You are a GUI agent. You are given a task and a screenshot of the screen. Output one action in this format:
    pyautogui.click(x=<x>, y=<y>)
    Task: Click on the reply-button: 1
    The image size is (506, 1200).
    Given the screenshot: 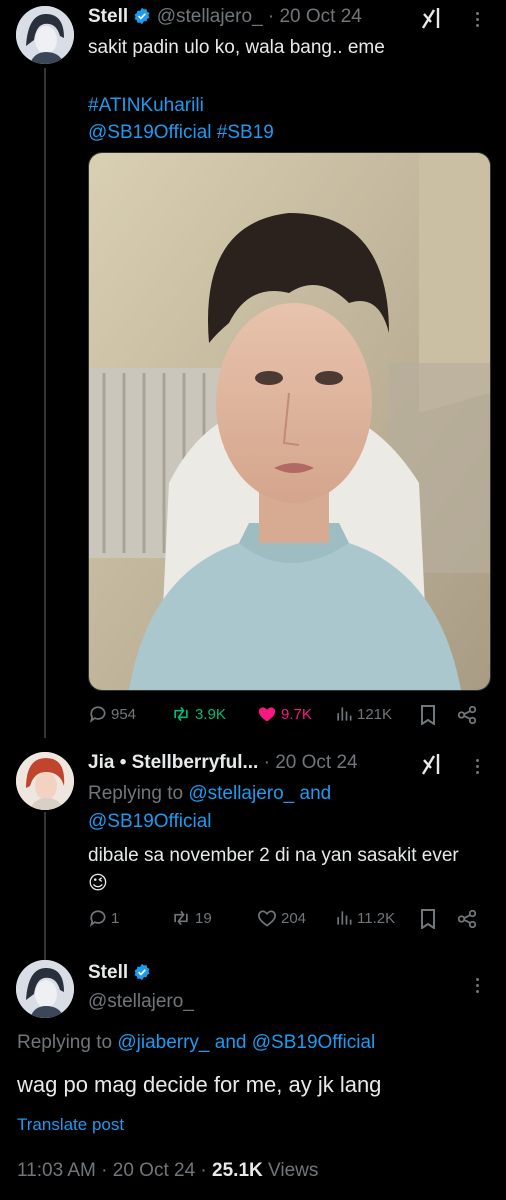 What is the action you would take?
    pyautogui.click(x=103, y=918)
    